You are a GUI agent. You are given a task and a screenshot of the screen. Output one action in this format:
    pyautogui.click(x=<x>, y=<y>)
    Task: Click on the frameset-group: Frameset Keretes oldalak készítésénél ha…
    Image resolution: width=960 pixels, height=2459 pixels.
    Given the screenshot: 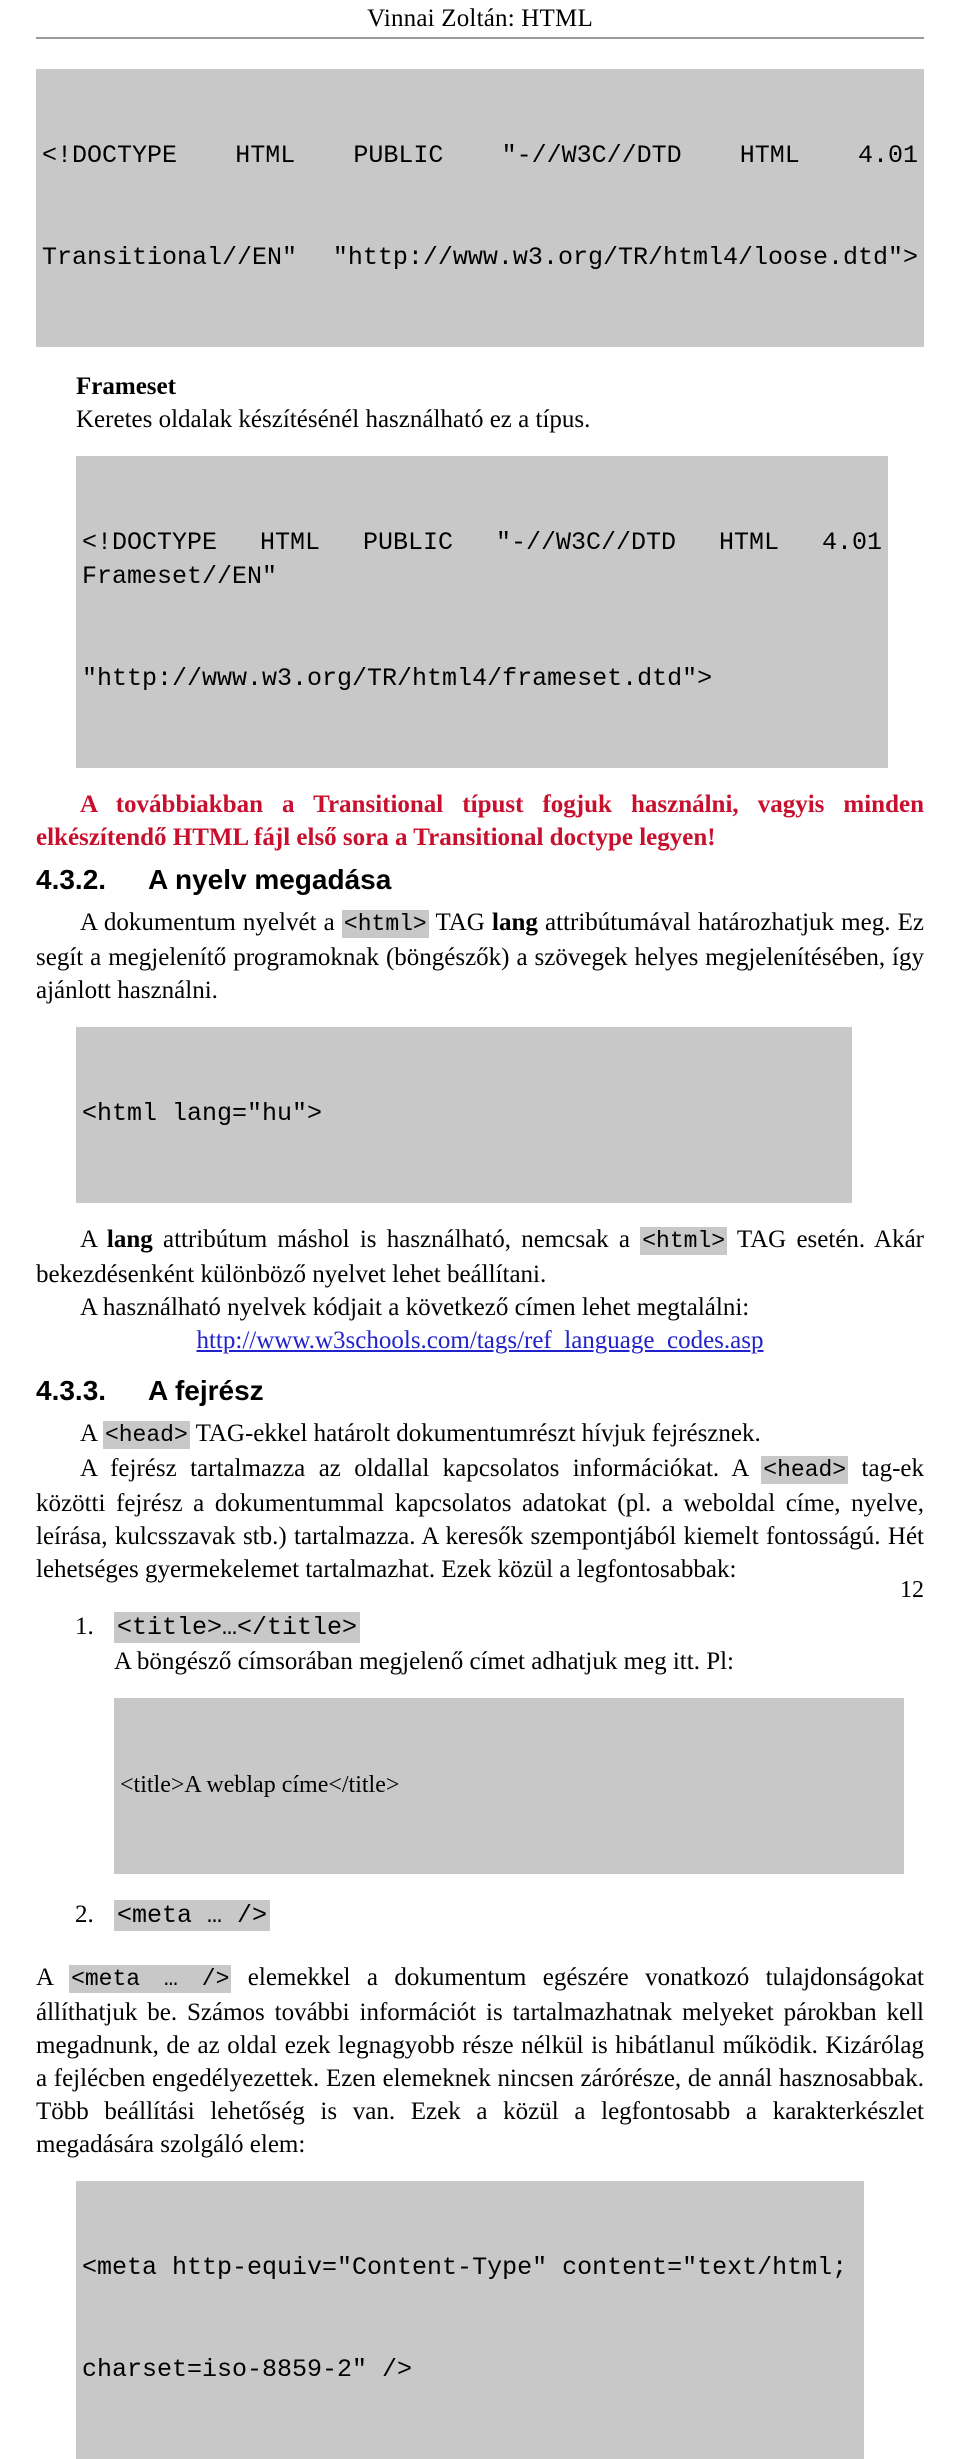 What is the action you would take?
    pyautogui.click(x=500, y=403)
    